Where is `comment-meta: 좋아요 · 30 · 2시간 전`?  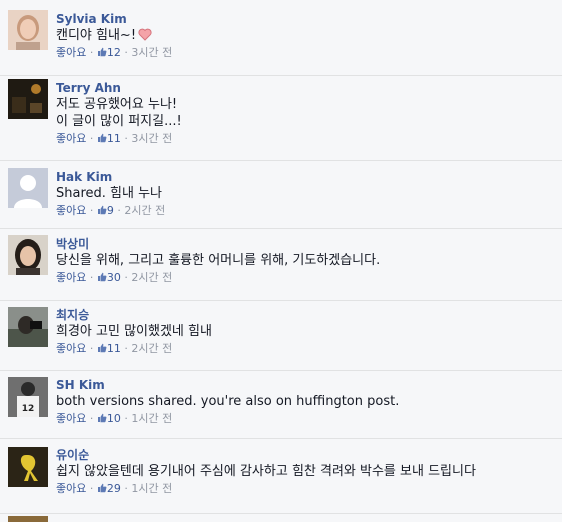
comment-meta: 좋아요 · 30 · 2시간 전 is located at coordinates (114, 277).